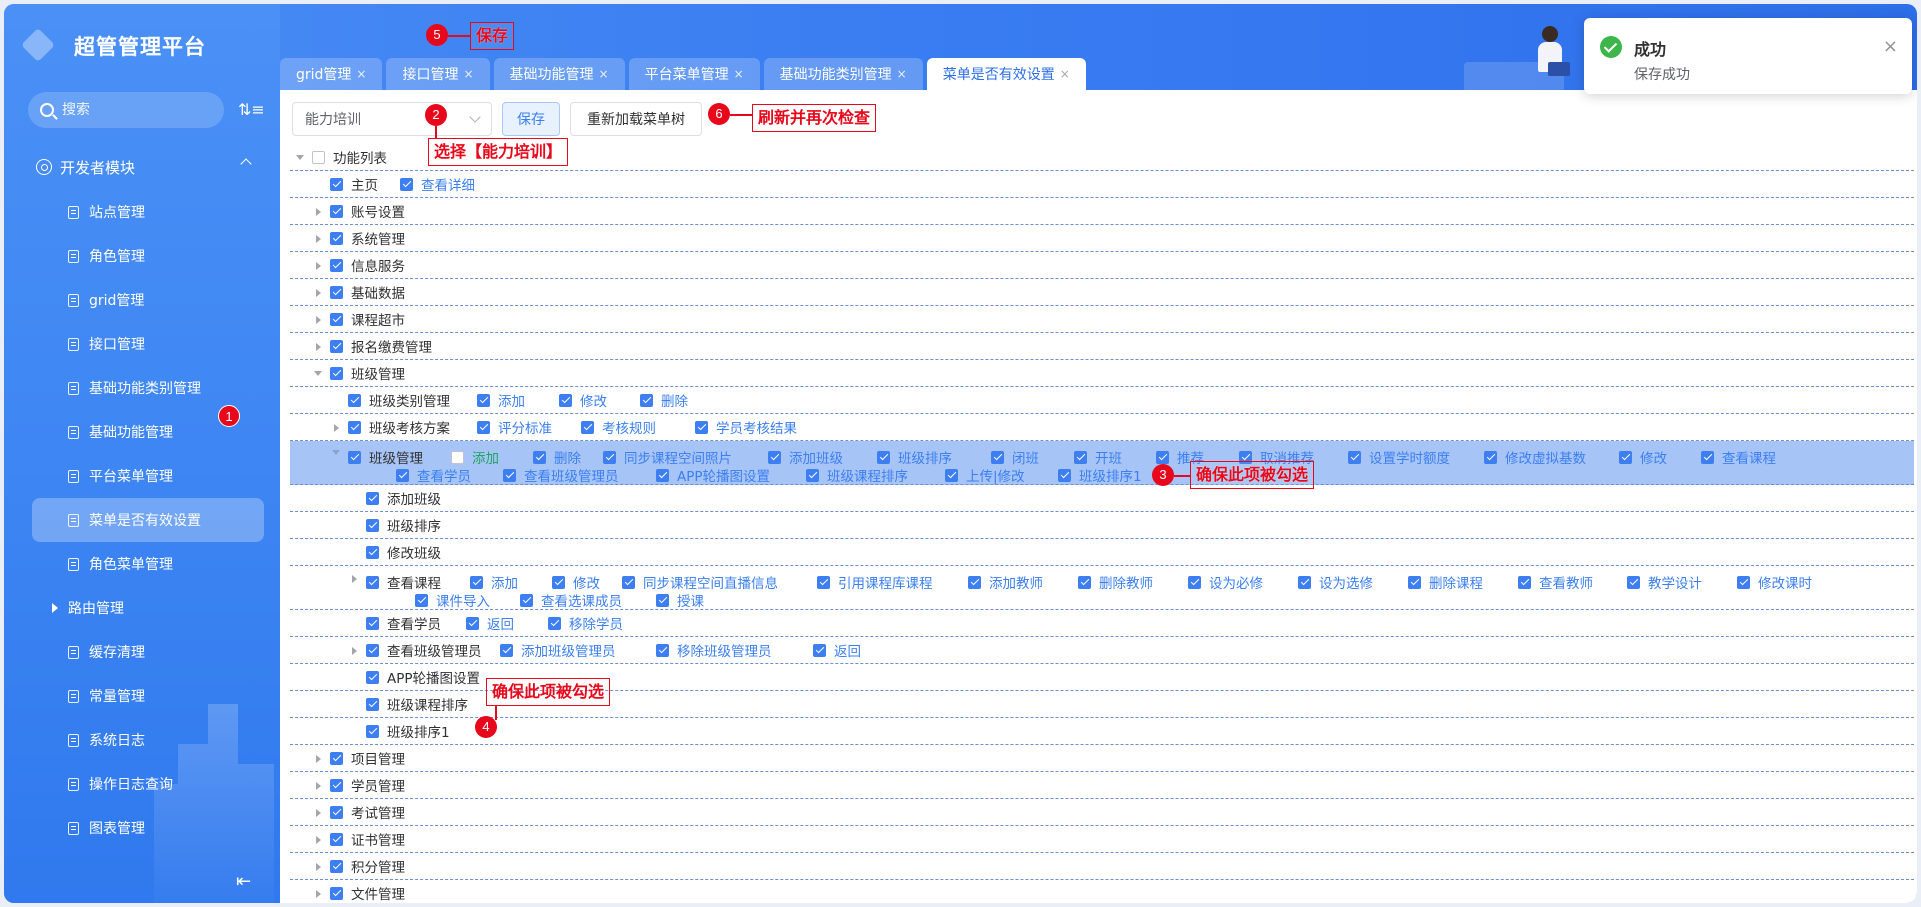 Image resolution: width=1921 pixels, height=907 pixels. Describe the element at coordinates (1555, 582) in the screenshot. I see `action: 查看教师` at that location.